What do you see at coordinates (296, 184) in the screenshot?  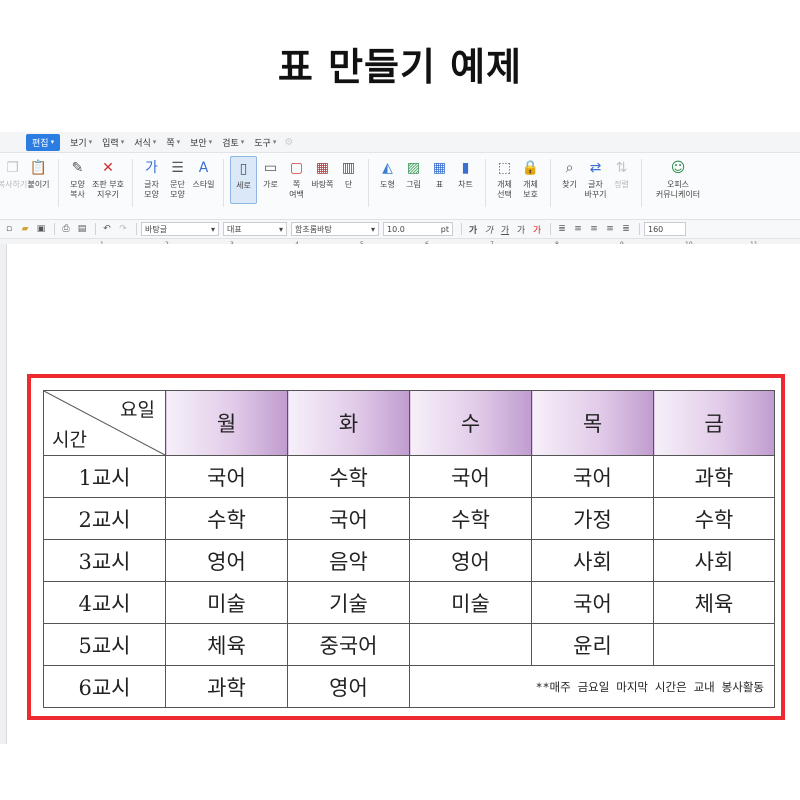 I see `ribbon-label: 쪽` at bounding box center [296, 184].